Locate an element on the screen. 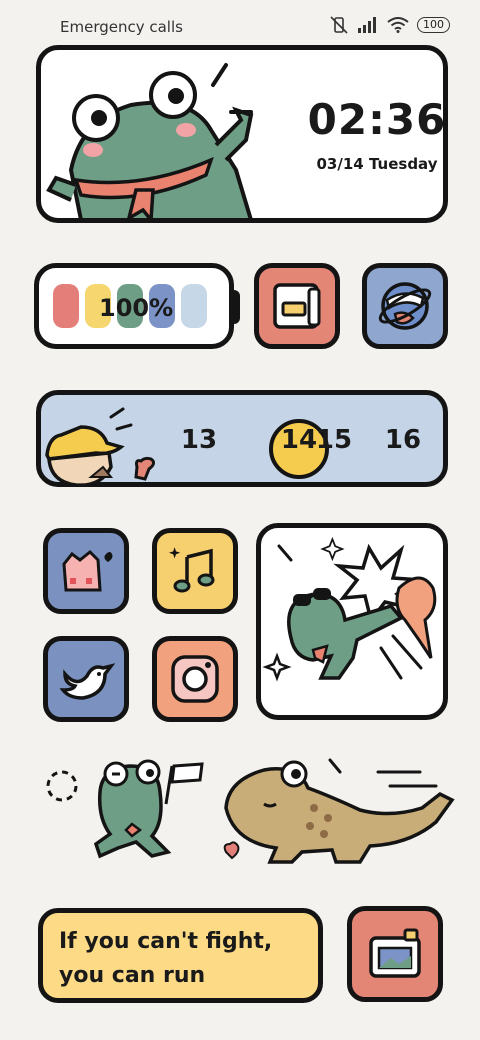 This screenshot has width=480, height=1040. frog-kick-widget is located at coordinates (352, 621).